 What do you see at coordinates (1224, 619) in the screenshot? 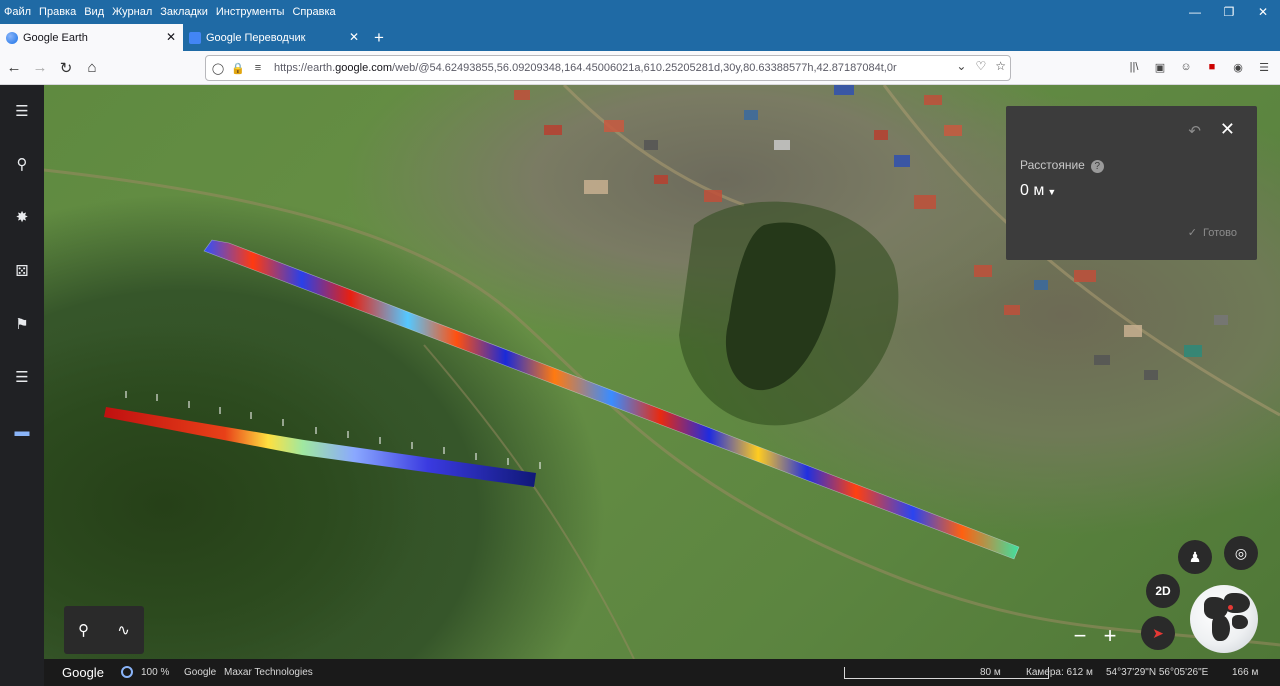
I see `mini-globe` at bounding box center [1224, 619].